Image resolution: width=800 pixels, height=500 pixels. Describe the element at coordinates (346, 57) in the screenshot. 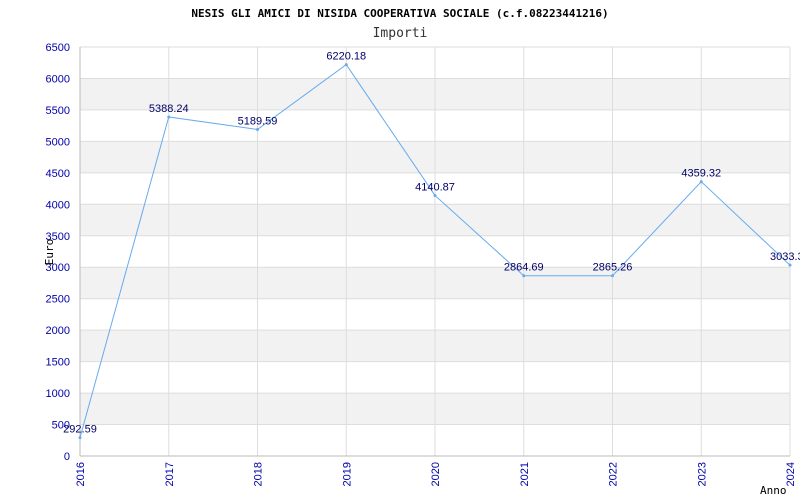

I see `data-label: 6220.18` at that location.